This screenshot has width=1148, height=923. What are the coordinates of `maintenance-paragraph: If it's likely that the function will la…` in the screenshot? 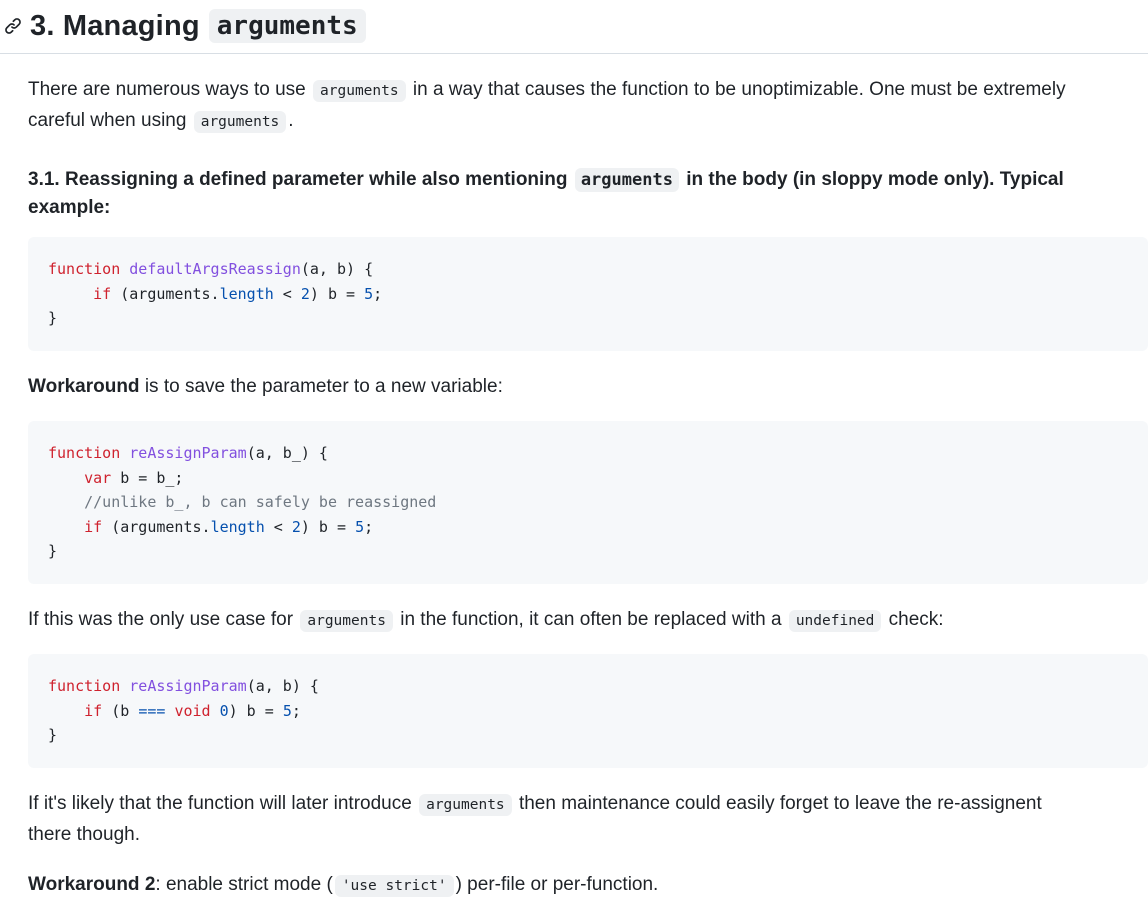 It's located at (535, 819).